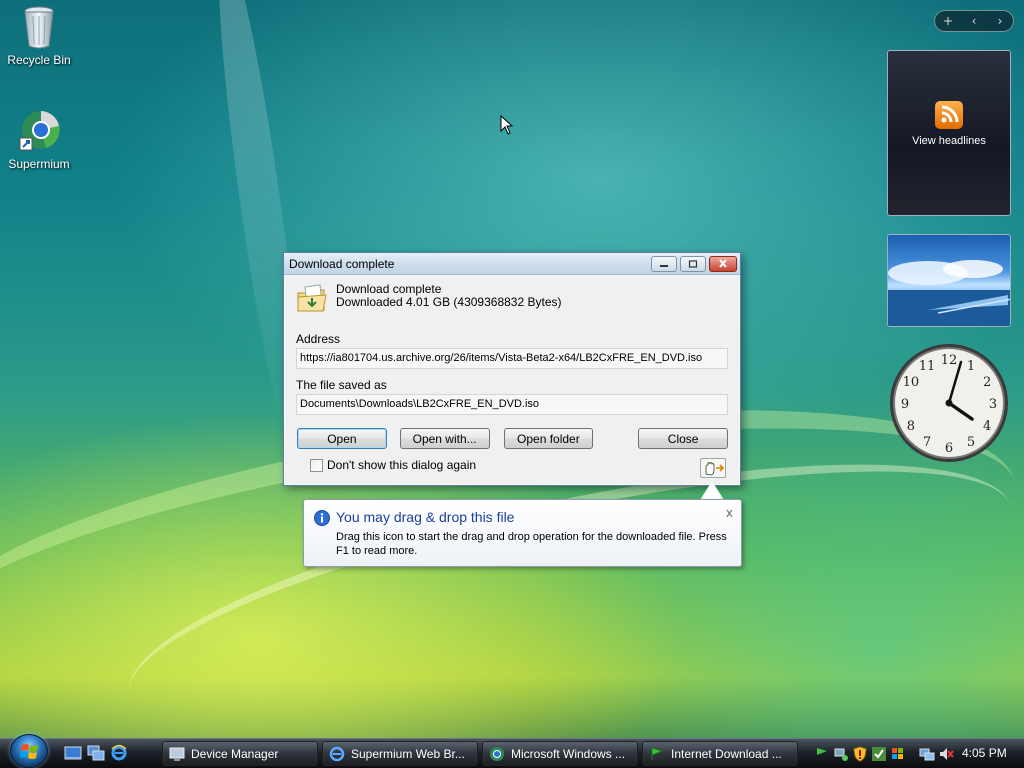 Image resolution: width=1024 pixels, height=768 pixels. Describe the element at coordinates (949, 448) in the screenshot. I see `clock-numeral: 6` at that location.